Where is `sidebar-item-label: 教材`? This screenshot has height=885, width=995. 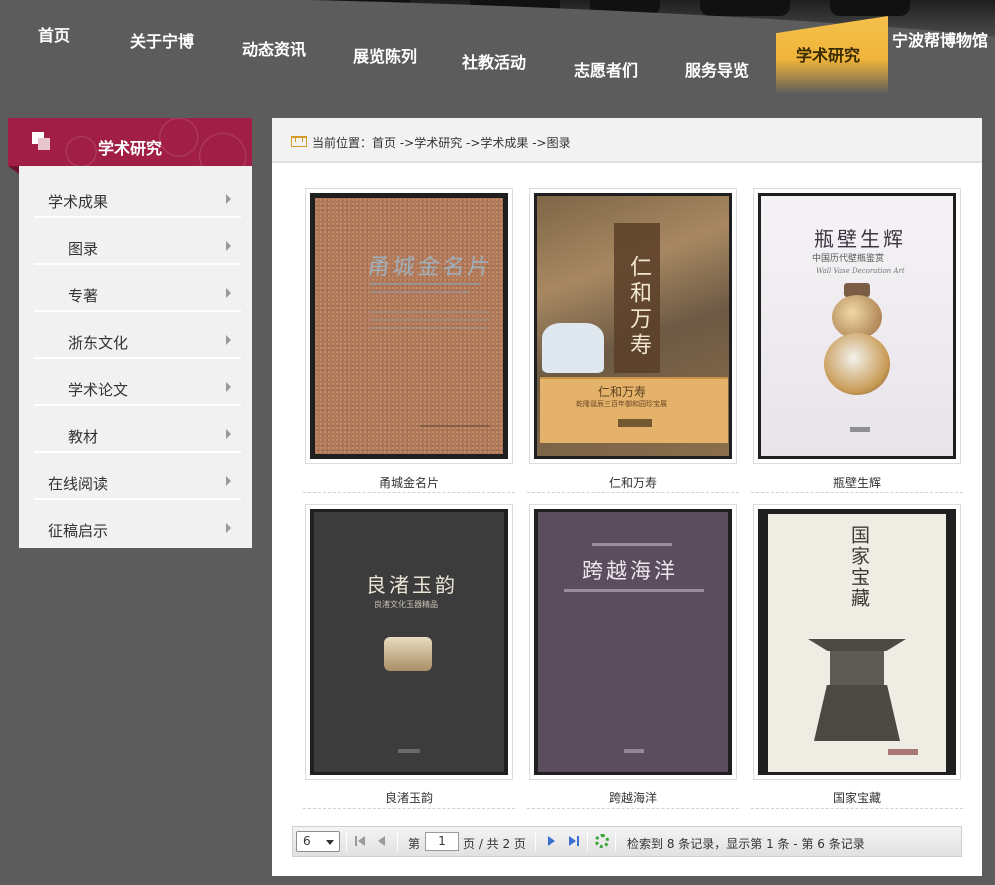
sidebar-item-label: 教材 is located at coordinates (83, 437).